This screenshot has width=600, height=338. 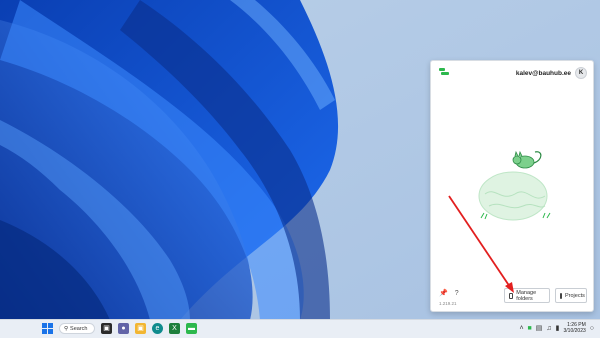 I want to click on windows-start-icon, so click(x=47, y=328).